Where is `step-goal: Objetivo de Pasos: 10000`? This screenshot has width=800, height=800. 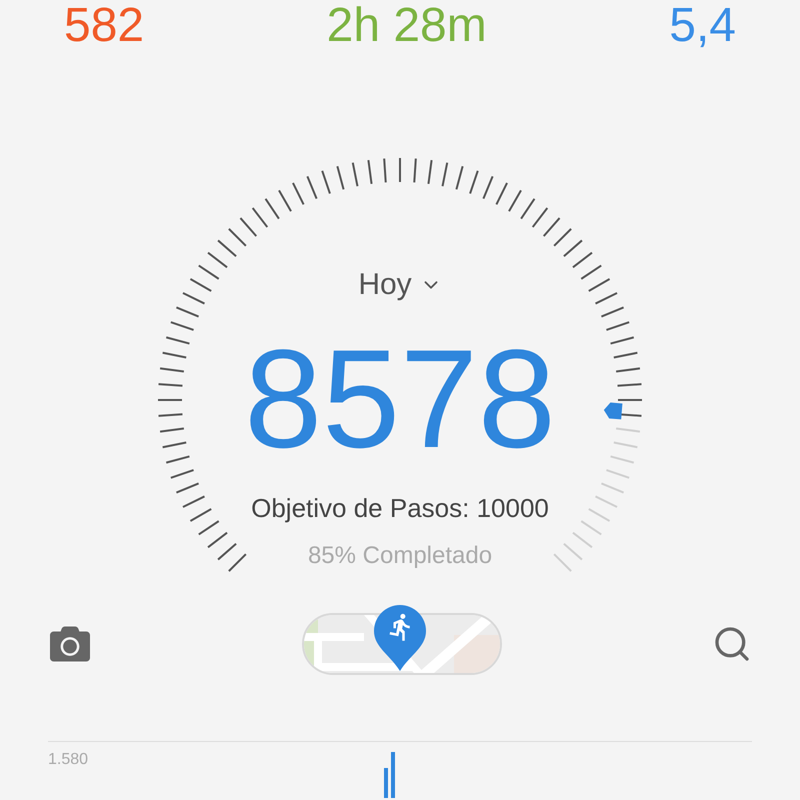 step-goal: Objetivo de Pasos: 10000 is located at coordinates (400, 508).